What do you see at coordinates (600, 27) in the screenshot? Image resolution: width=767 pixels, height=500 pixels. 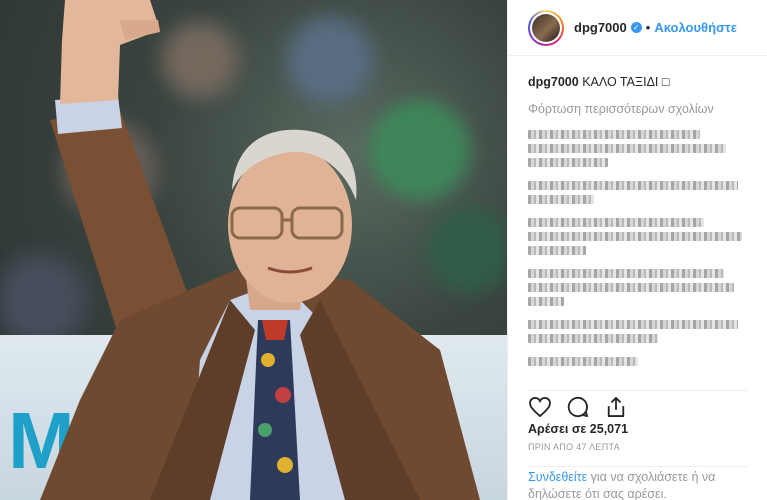 I see `username-link: dpg7000` at bounding box center [600, 27].